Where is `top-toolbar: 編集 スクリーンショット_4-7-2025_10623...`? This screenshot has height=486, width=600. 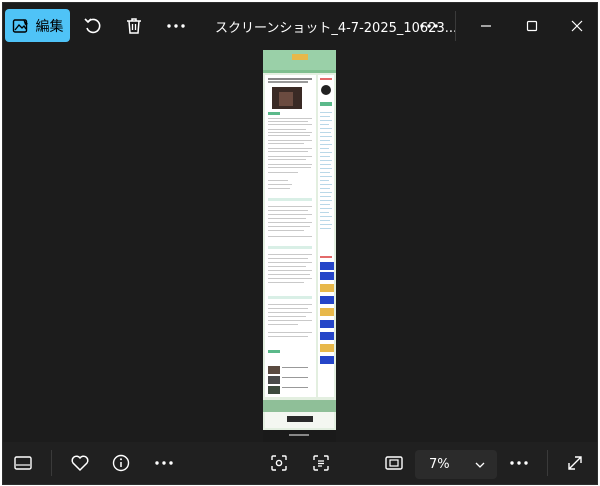 top-toolbar: 編集 スクリーンショット_4-7-2025_10623... is located at coordinates (300, 25).